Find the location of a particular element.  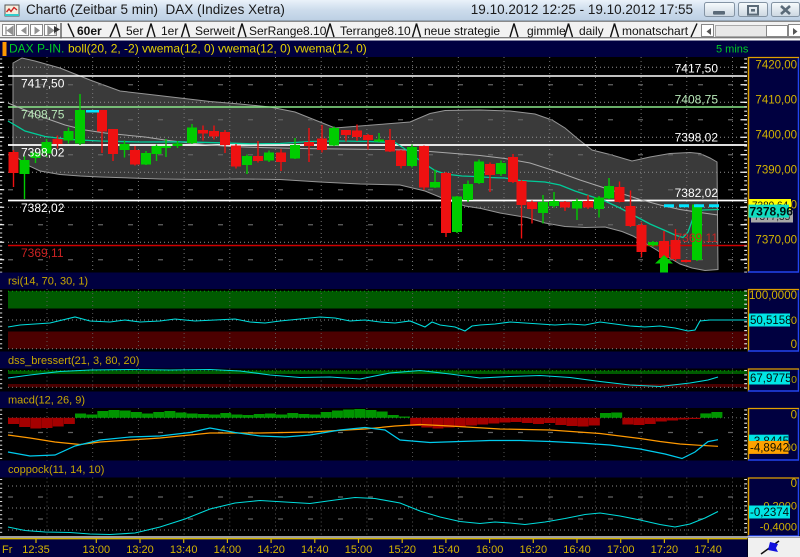

svg-text: macd(12, 26, 9) is located at coordinates (46, 401).